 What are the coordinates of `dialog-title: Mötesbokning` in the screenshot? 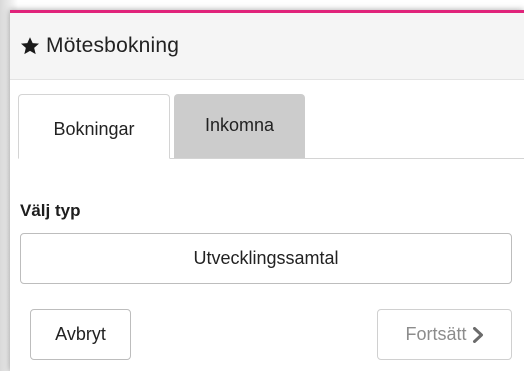 It's located at (113, 45).